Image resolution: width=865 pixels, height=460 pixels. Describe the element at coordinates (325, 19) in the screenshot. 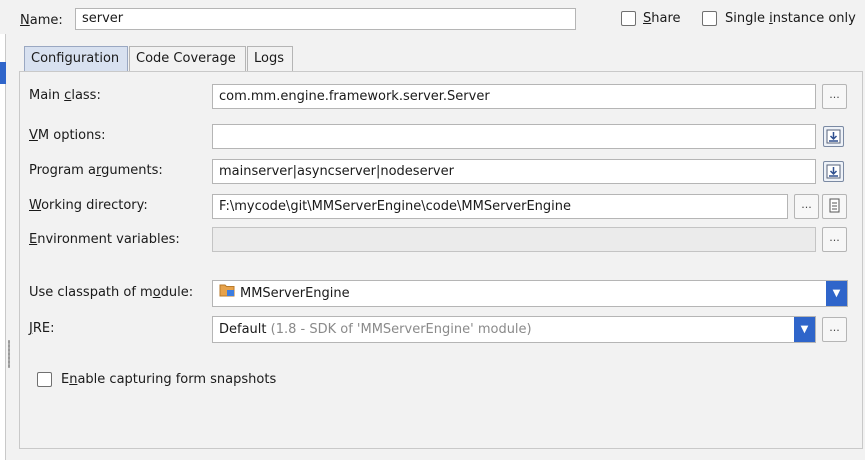

I see `name-input: server` at that location.